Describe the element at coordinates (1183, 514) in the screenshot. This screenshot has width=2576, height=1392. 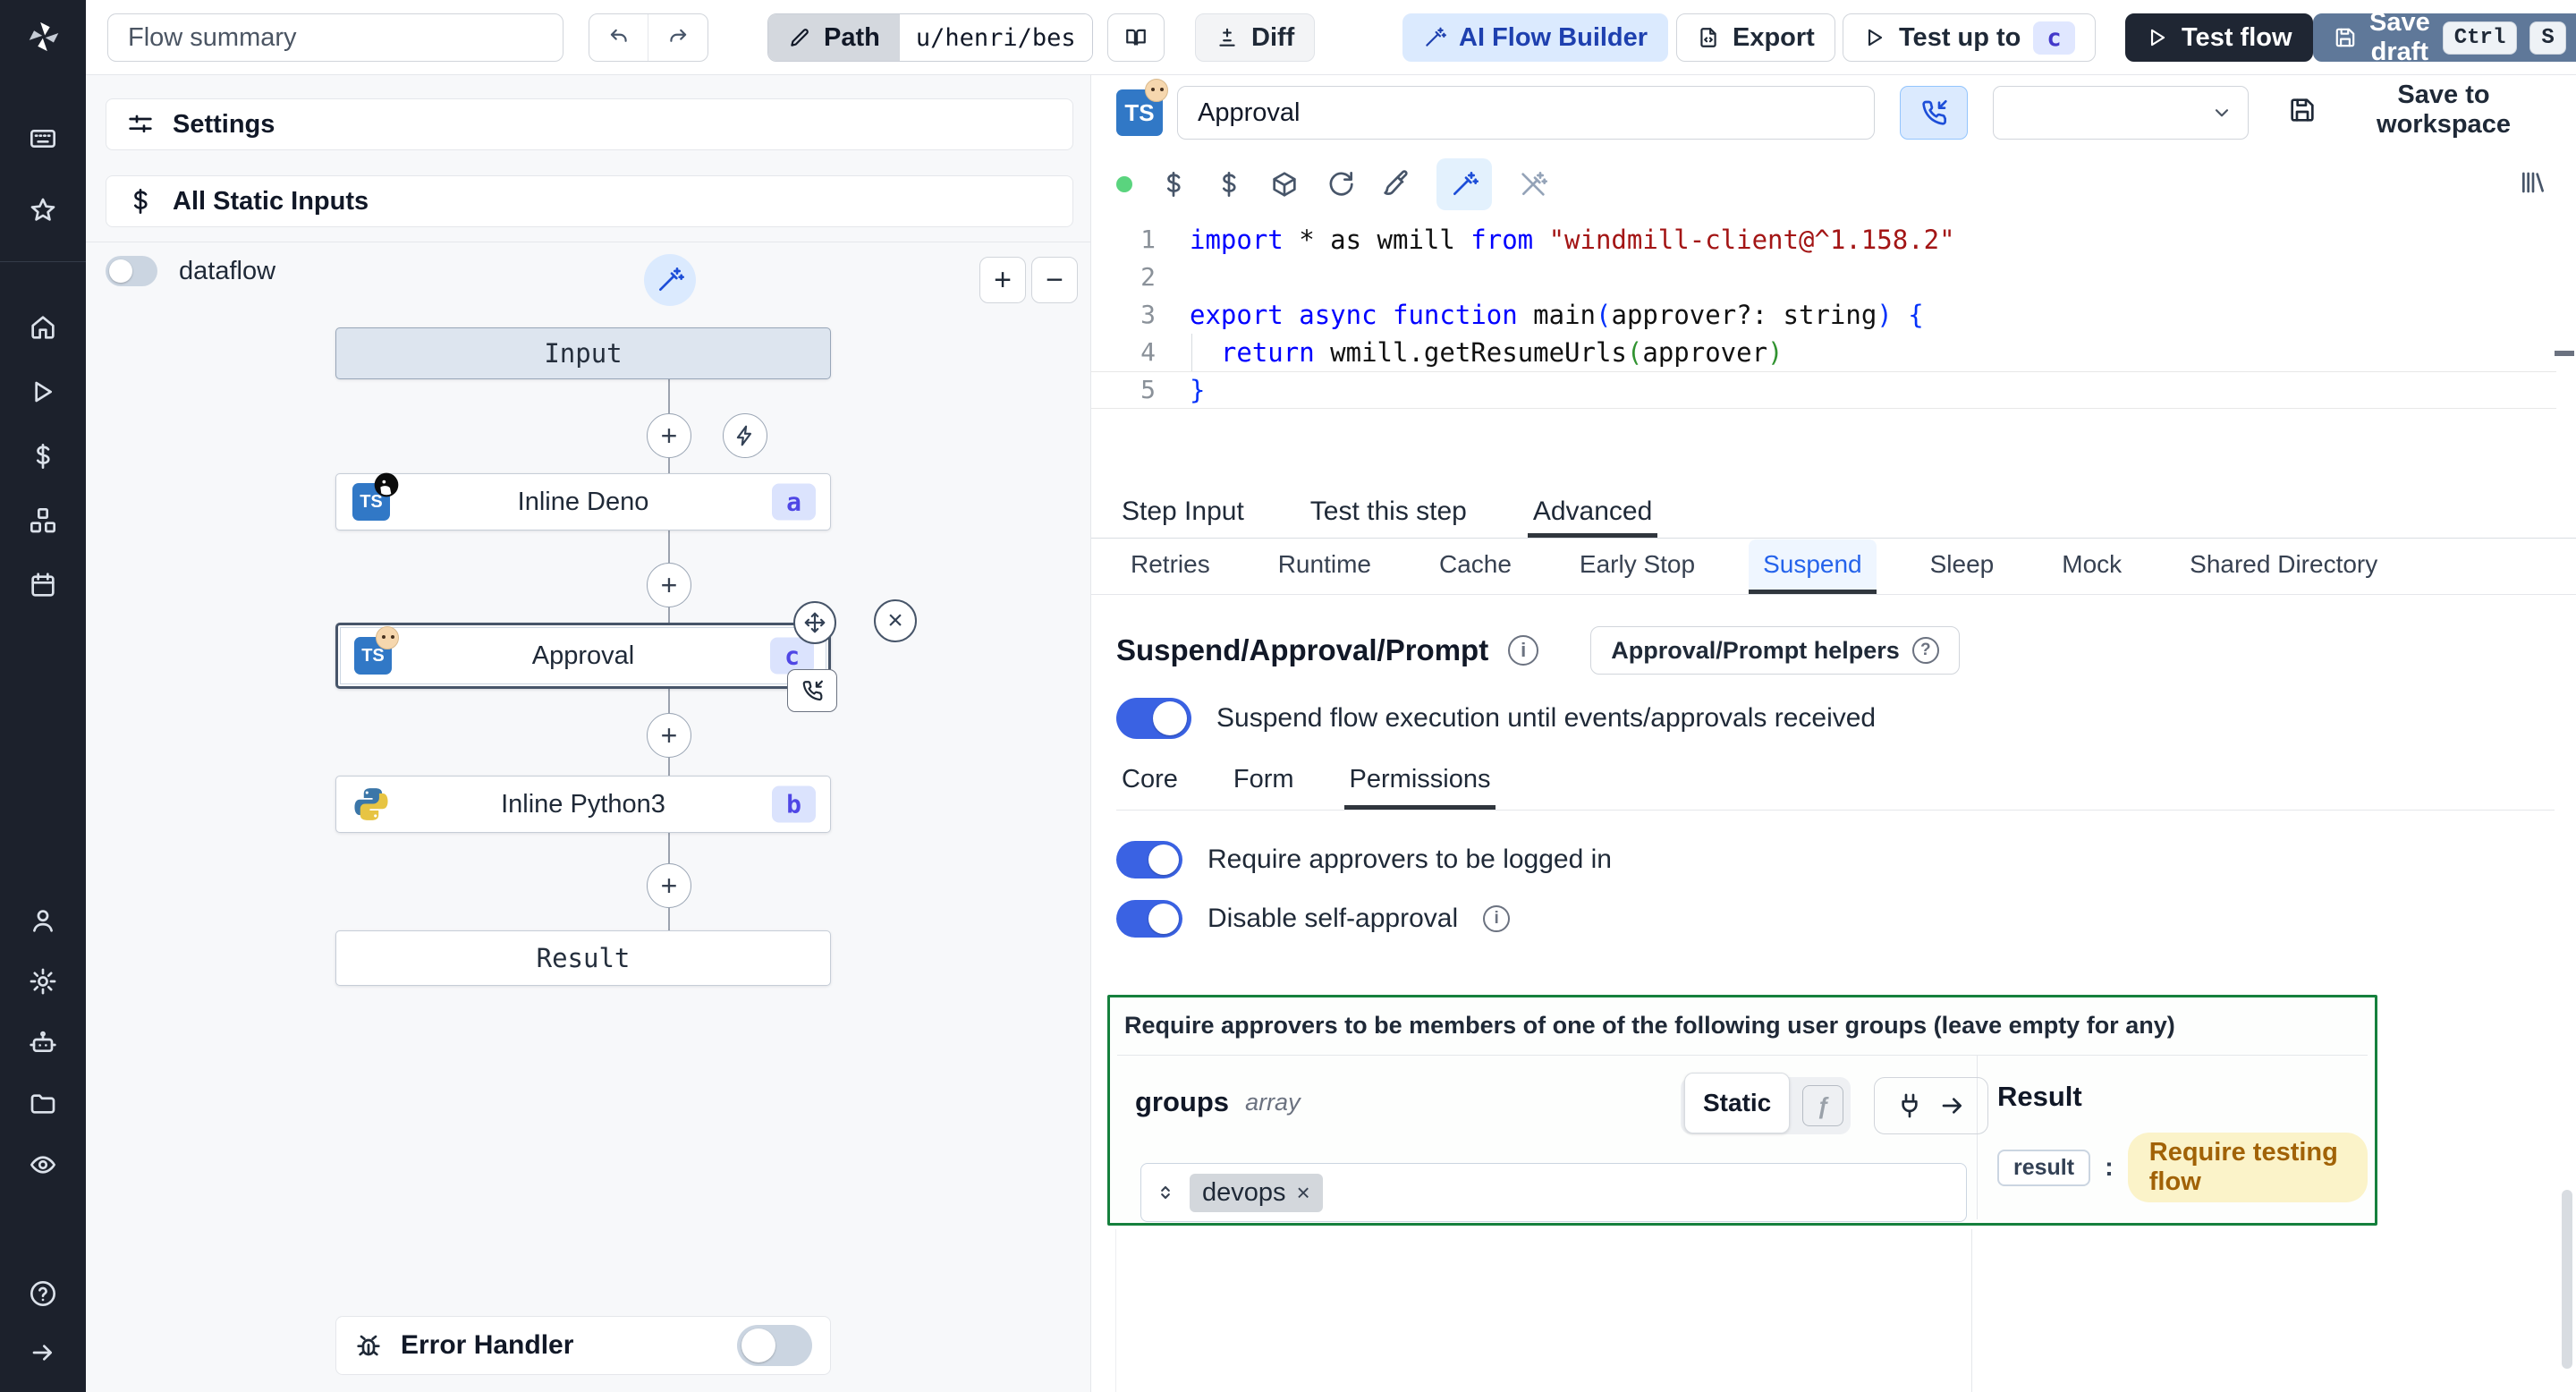
I see `tab-step-input: Step Input` at that location.